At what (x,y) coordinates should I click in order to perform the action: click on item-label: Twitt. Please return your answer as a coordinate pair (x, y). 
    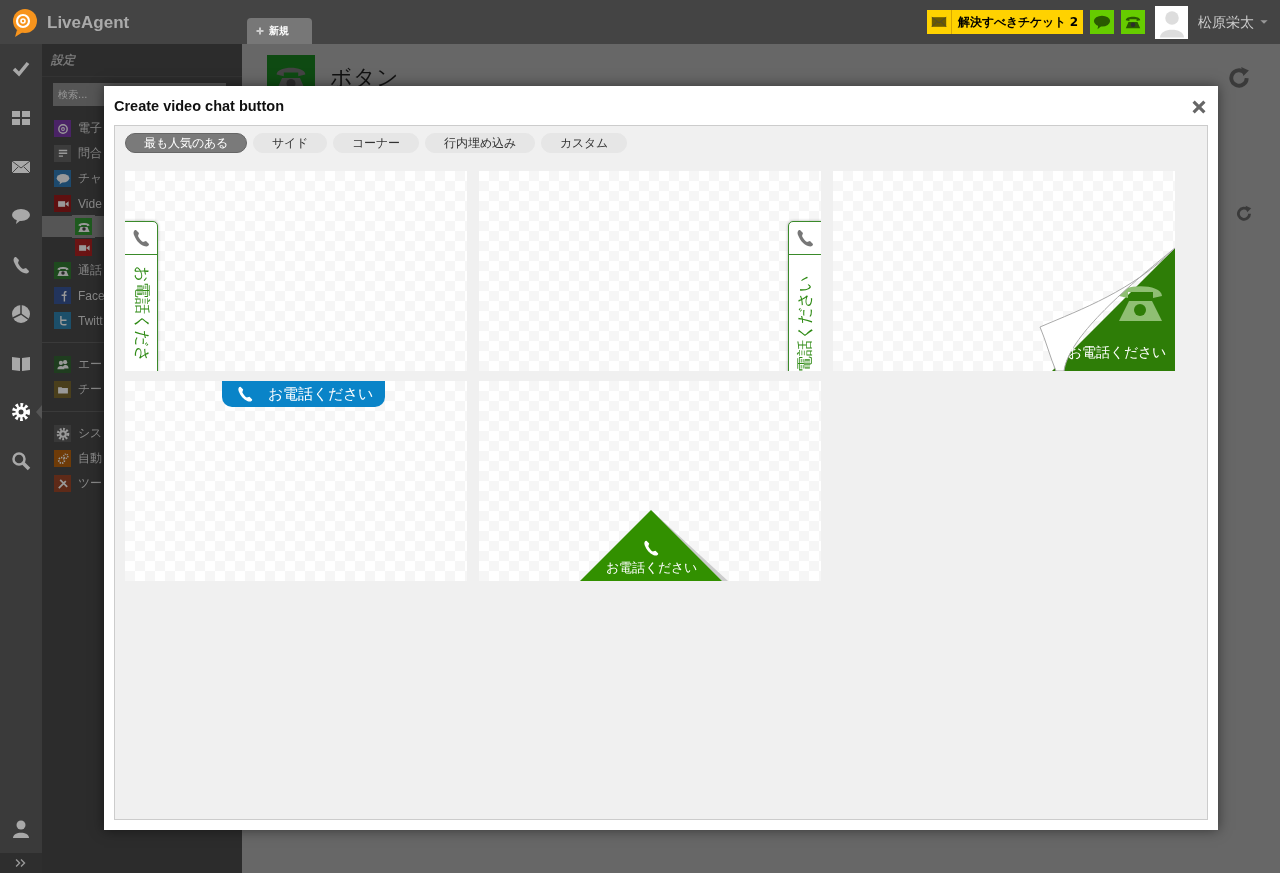
    Looking at the image, I should click on (90, 320).